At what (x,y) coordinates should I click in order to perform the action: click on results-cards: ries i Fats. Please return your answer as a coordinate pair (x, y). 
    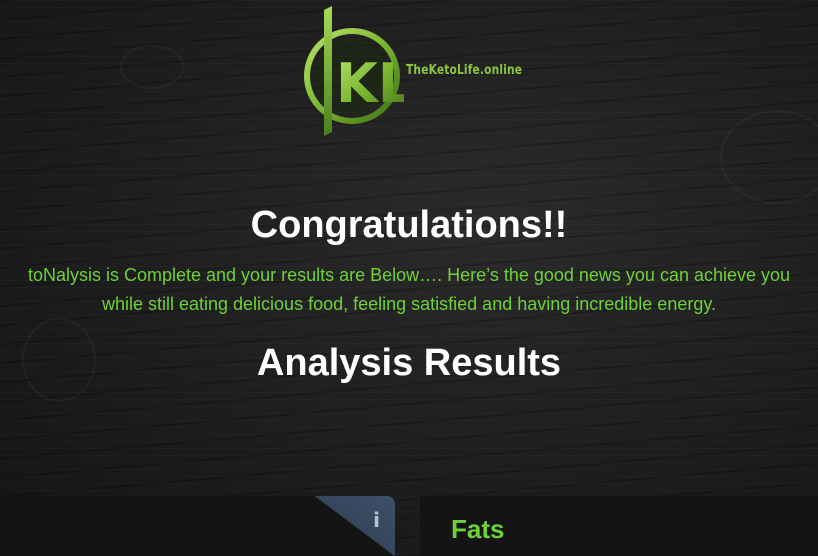
    Looking at the image, I should click on (409, 526).